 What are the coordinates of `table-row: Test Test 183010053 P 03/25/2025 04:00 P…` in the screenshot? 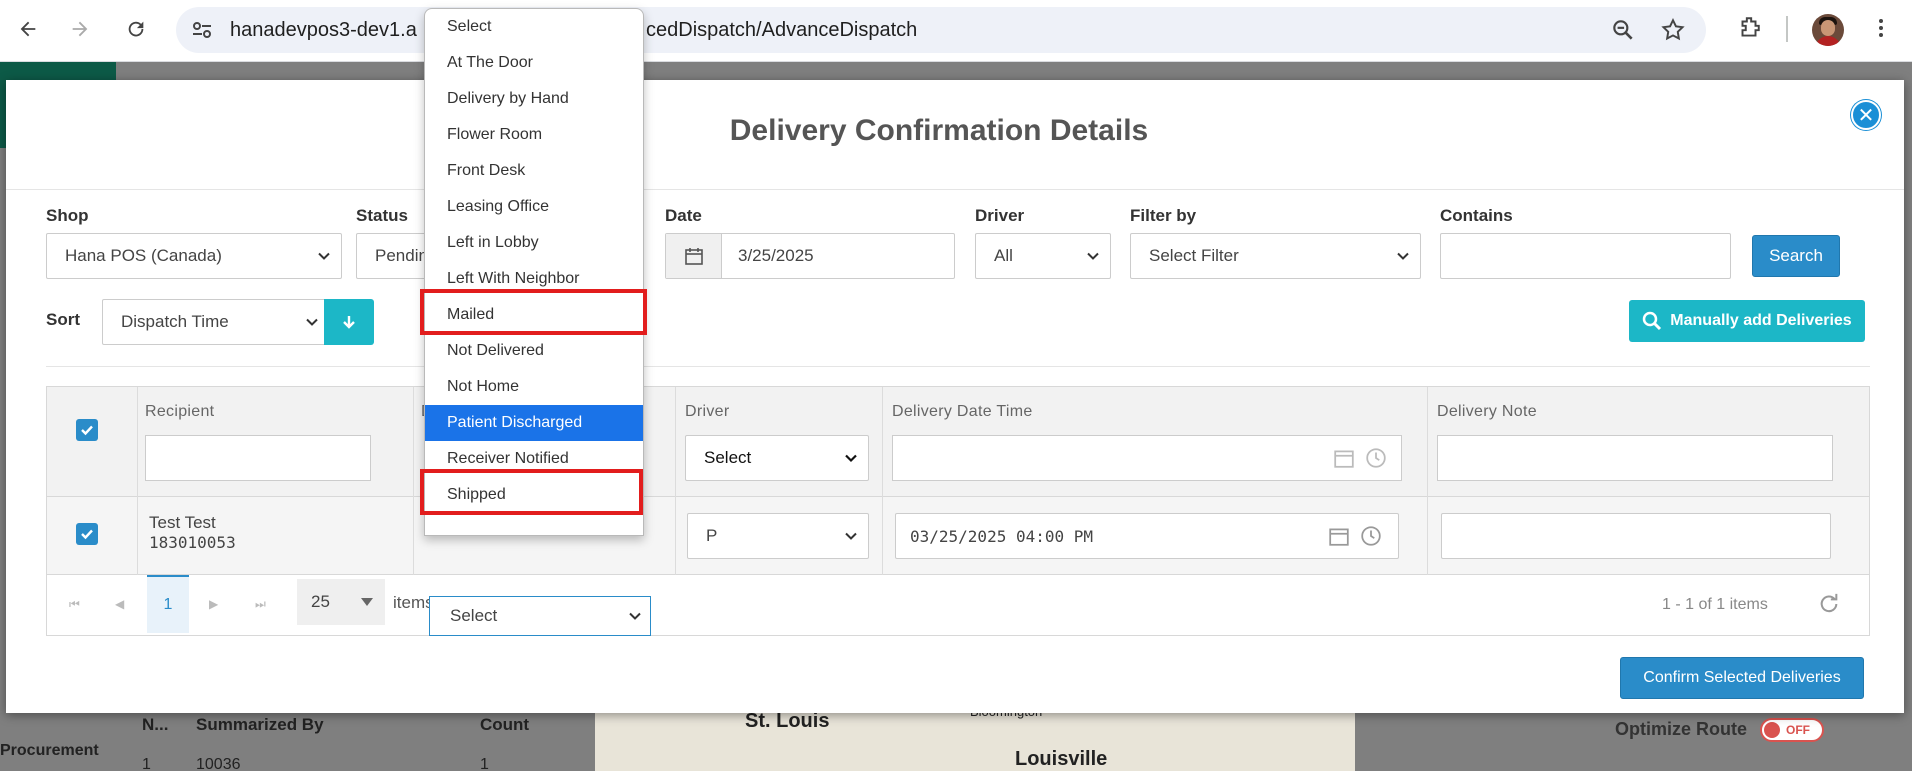 It's located at (958, 536).